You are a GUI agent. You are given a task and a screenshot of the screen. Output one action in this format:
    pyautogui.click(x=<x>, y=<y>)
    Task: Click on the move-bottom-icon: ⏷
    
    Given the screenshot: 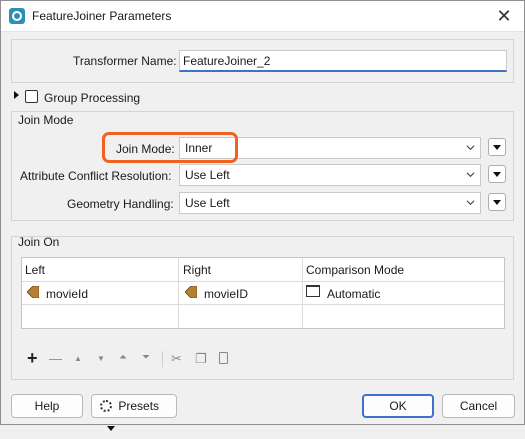 What is the action you would take?
    pyautogui.click(x=146, y=357)
    